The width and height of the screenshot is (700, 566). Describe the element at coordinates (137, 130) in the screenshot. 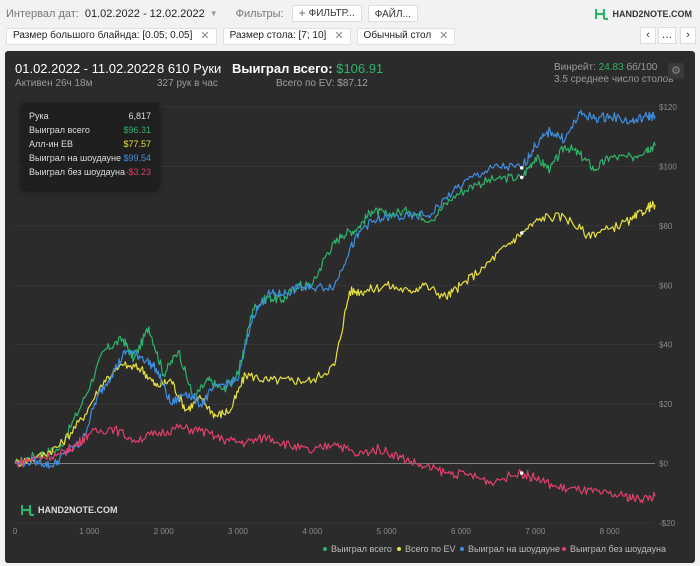

I see `tooltip-value: $96.31` at that location.